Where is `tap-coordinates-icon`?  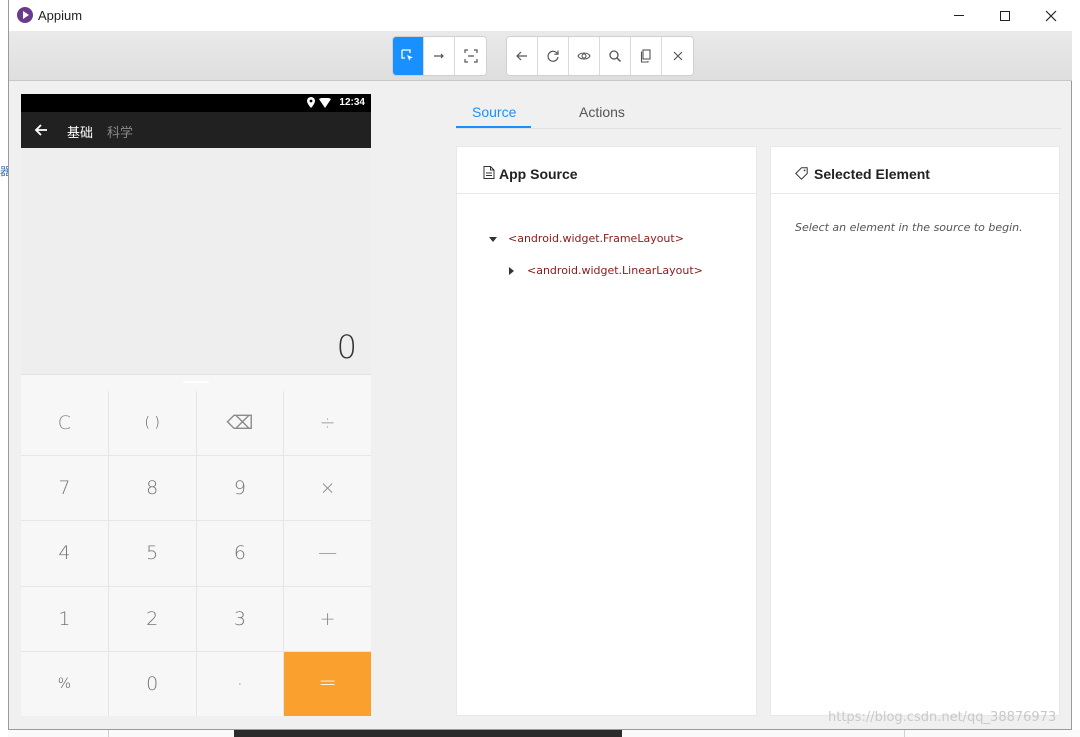
tap-coordinates-icon is located at coordinates (470, 56).